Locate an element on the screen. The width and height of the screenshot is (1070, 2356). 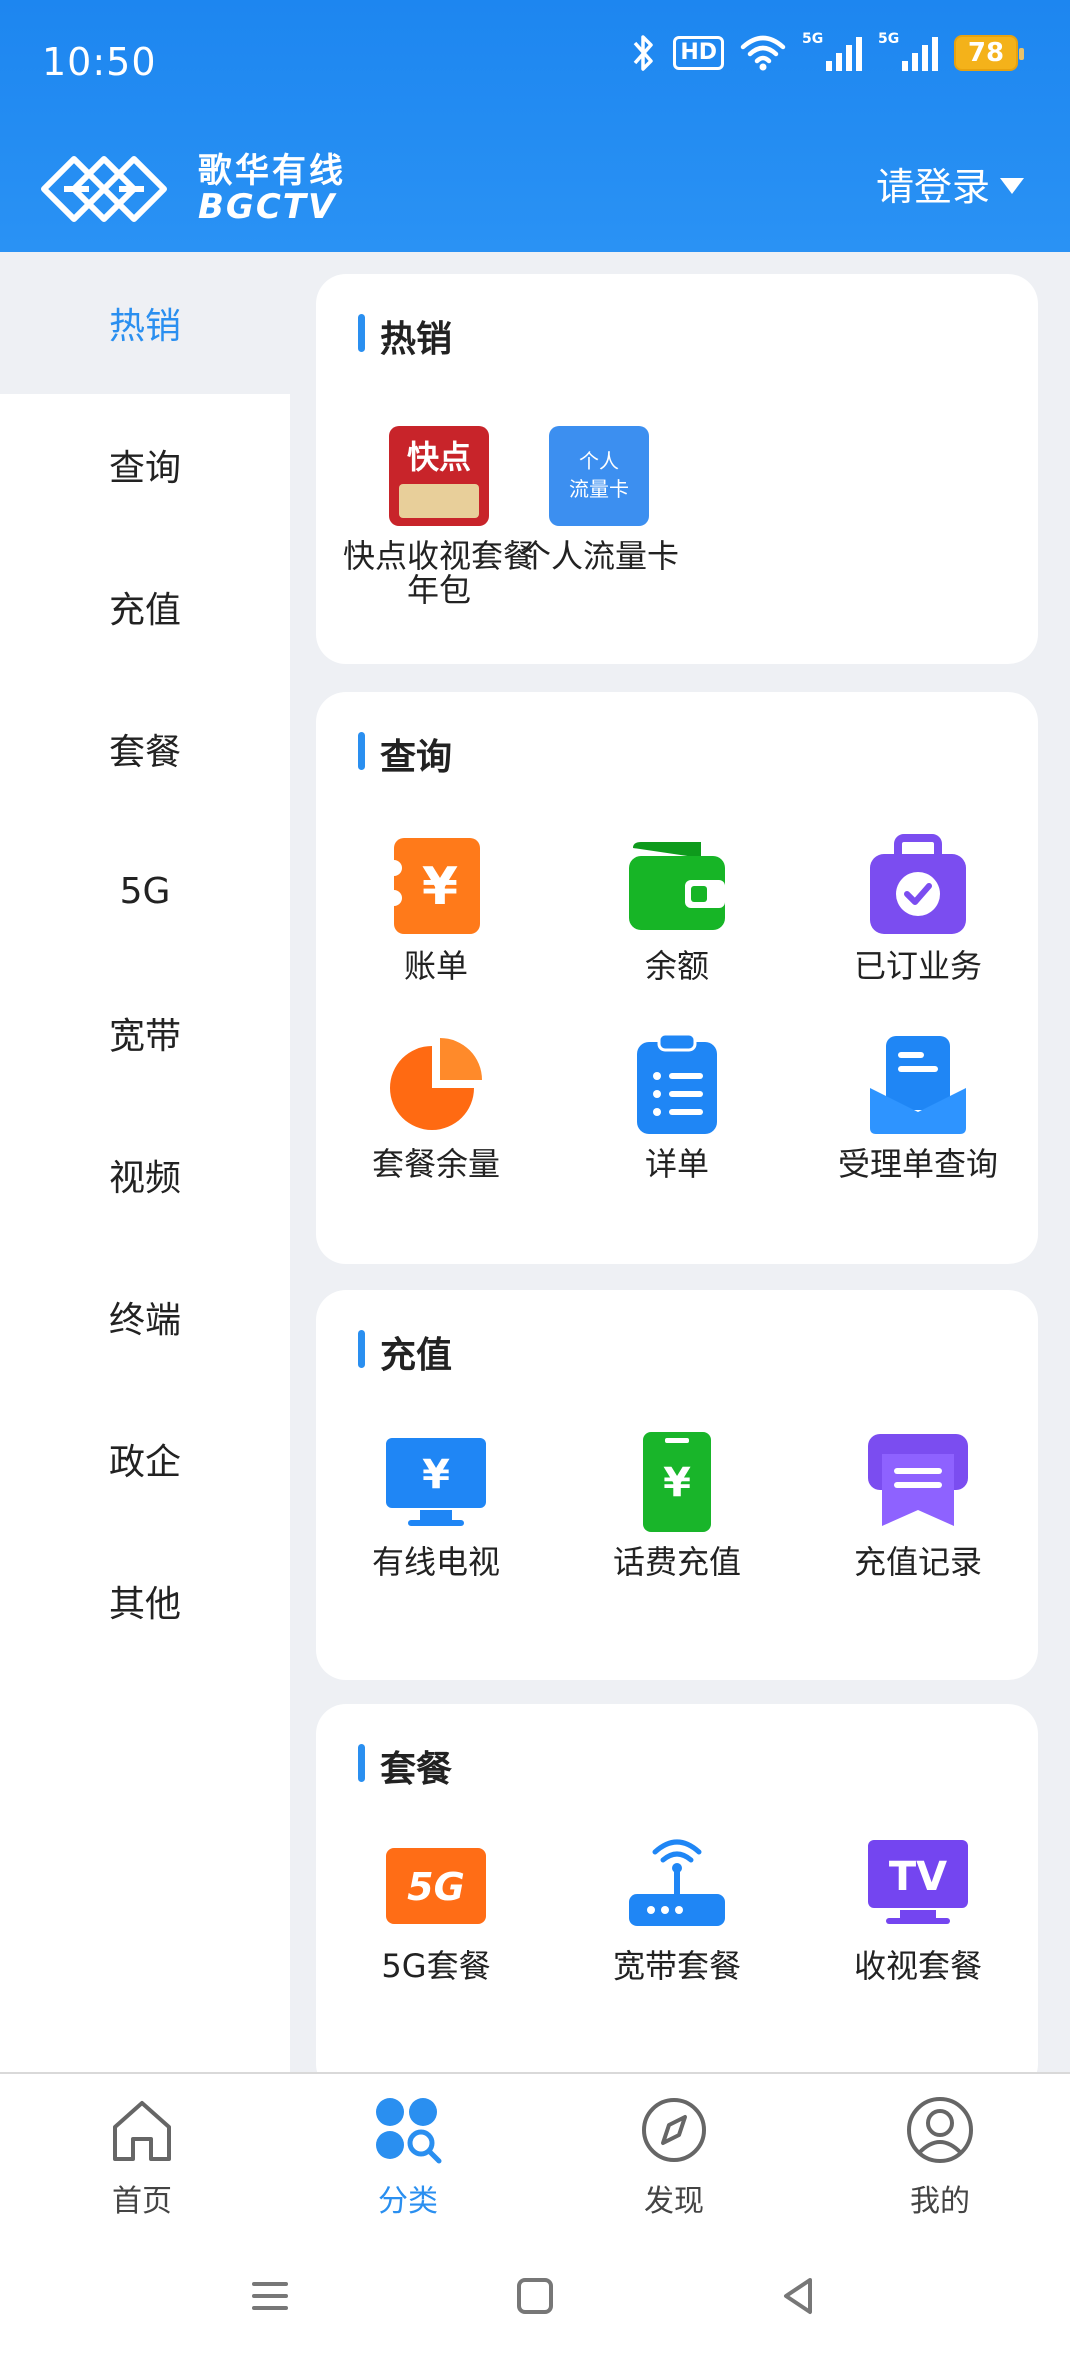
tile-bill: ¥ 账单 is located at coordinates (436, 909).